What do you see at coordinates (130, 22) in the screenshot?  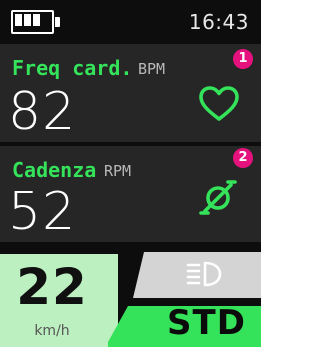 I see `status-bar: 16:43` at bounding box center [130, 22].